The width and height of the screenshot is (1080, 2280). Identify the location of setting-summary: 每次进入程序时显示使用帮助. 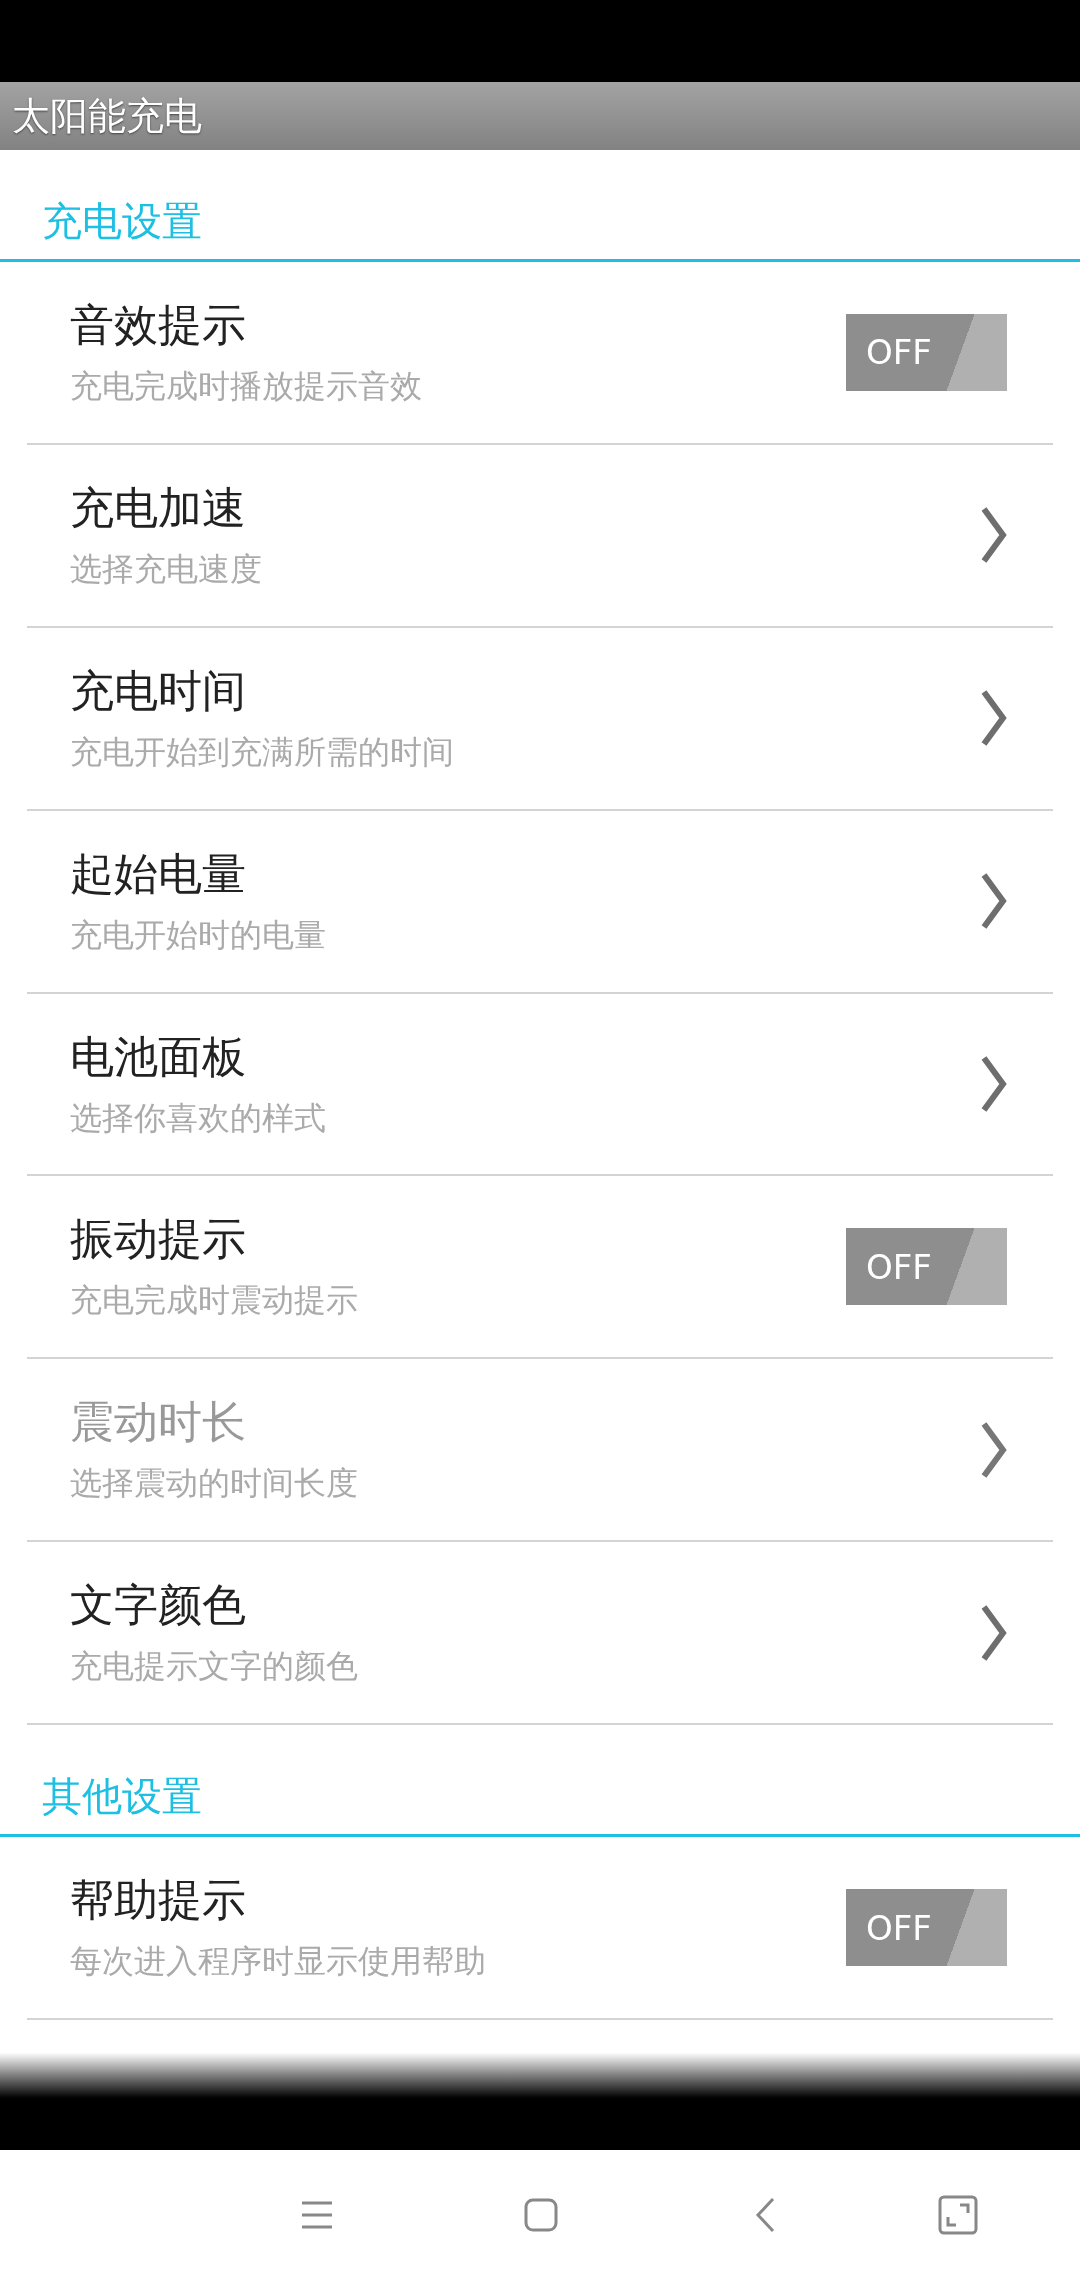
(278, 1962).